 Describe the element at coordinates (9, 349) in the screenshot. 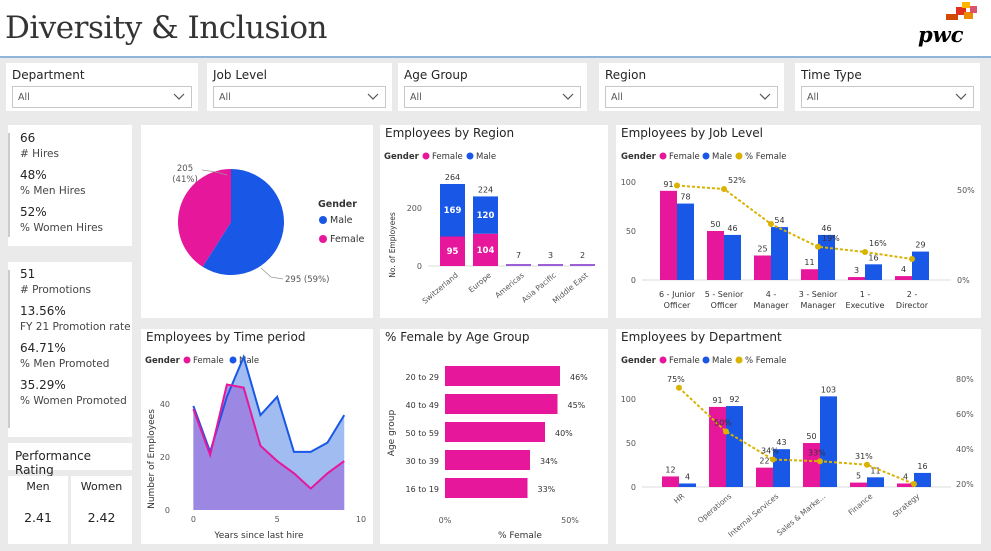

I see `divider` at that location.